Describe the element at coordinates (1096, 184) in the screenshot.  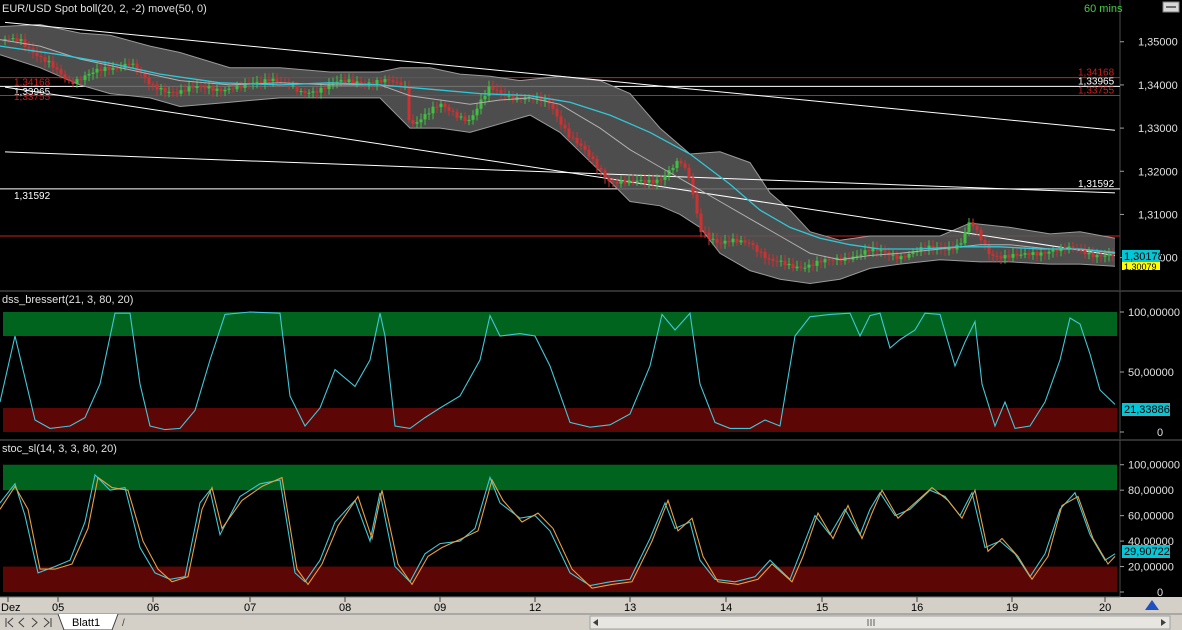
I see `hline-label-3: 1,31592` at that location.